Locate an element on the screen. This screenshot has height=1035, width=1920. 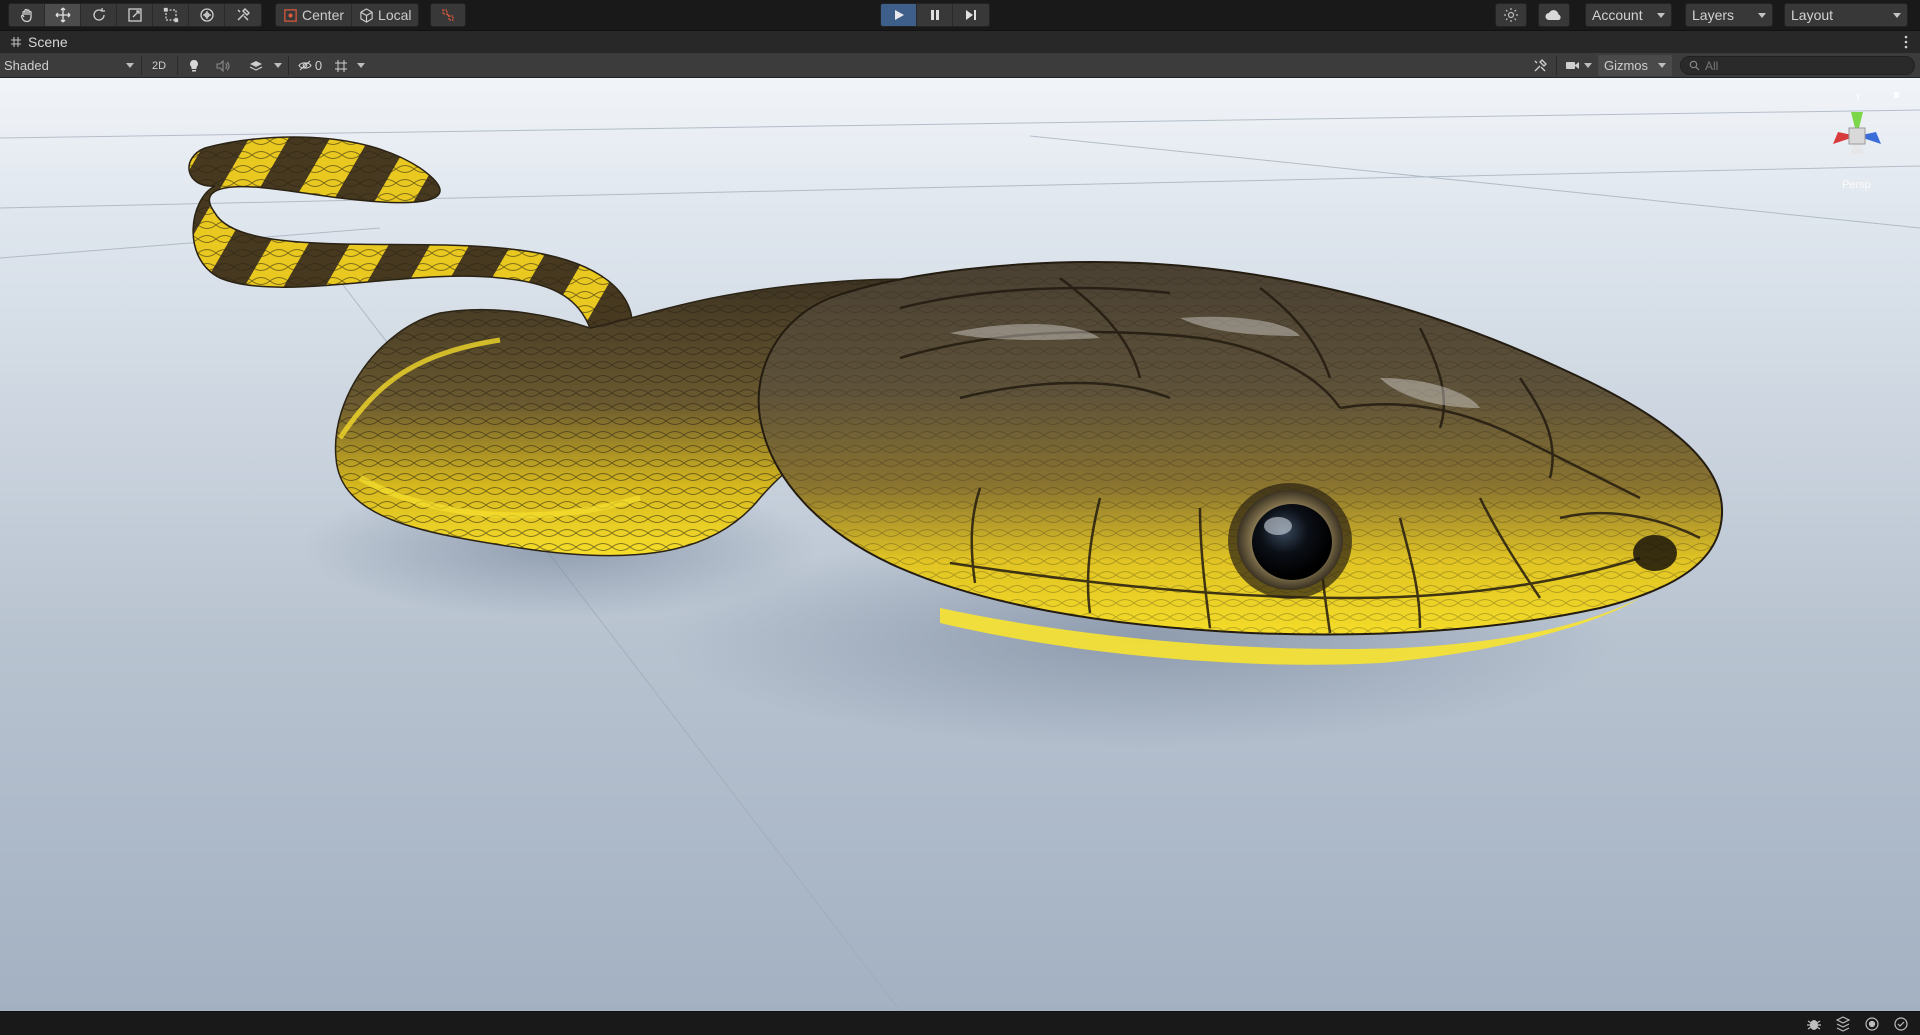
snake-eye is located at coordinates (1290, 541).